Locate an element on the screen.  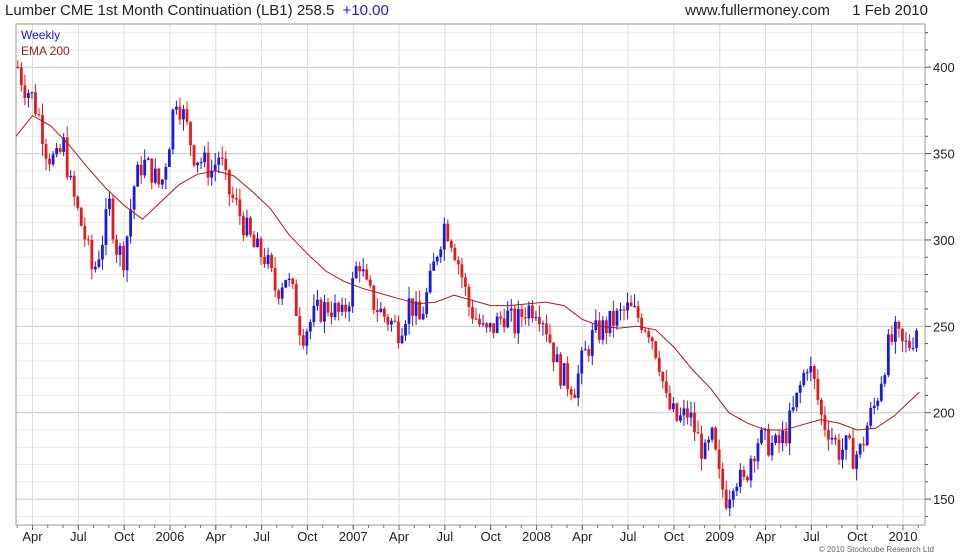
y-tick-label: 400 is located at coordinates (944, 67).